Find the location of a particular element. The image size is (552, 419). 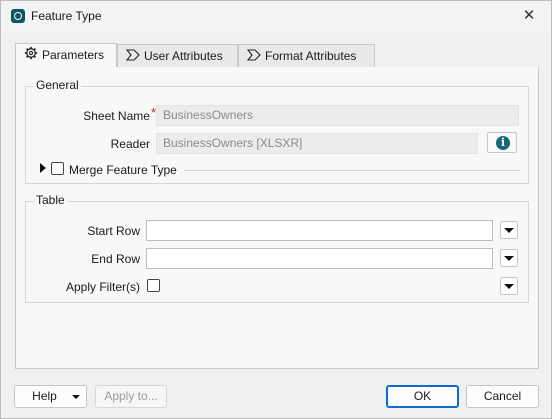

table-group-title: Table is located at coordinates (50, 200).